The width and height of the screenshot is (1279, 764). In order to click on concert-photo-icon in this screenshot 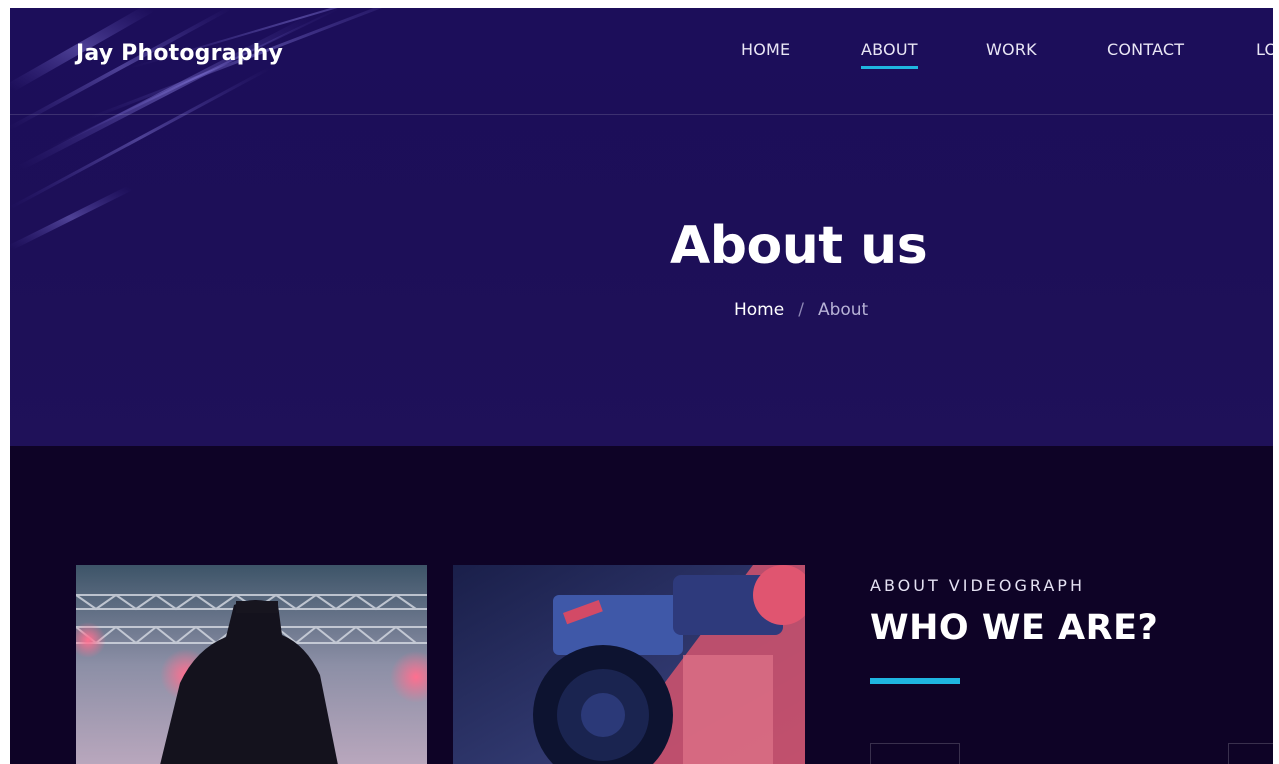, I will do `click(251, 664)`.